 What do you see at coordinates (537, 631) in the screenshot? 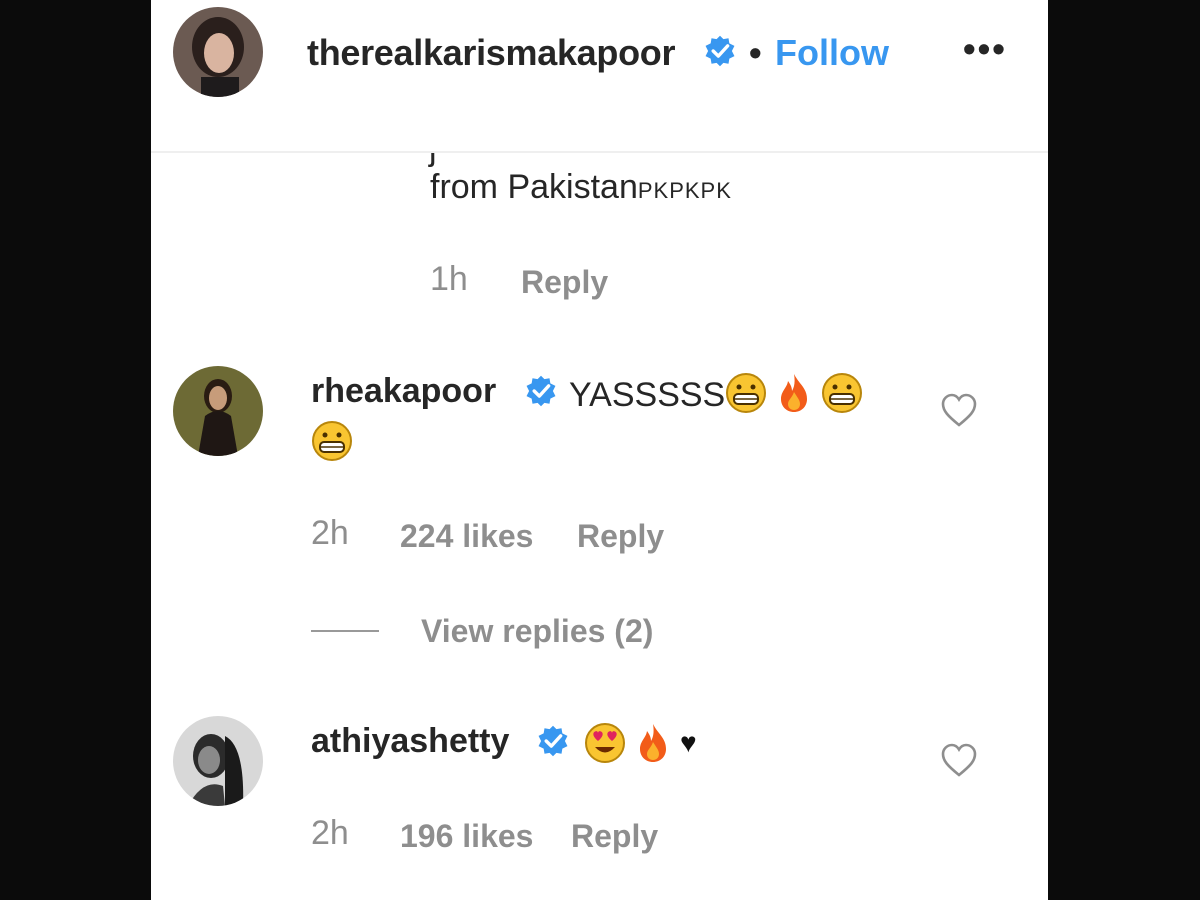
I see `view-replies-button: View replies (2)` at bounding box center [537, 631].